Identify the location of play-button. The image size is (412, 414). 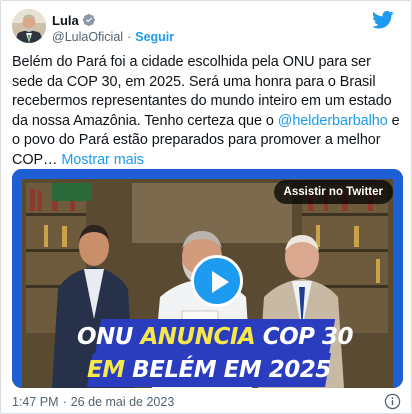
(217, 281).